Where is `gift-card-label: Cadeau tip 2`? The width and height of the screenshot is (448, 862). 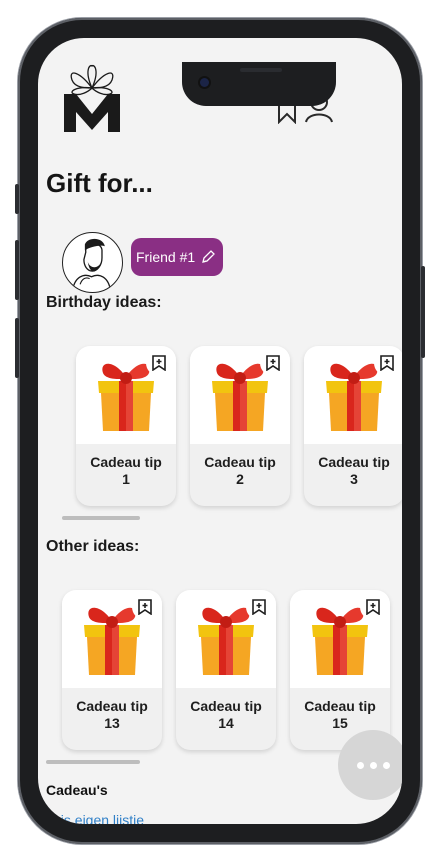 gift-card-label: Cadeau tip 2 is located at coordinates (240, 470).